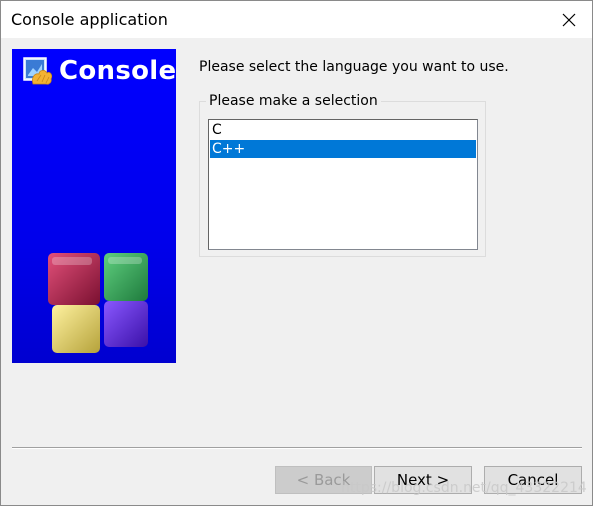  Describe the element at coordinates (533, 480) in the screenshot. I see `cancel-button: Cancel` at that location.